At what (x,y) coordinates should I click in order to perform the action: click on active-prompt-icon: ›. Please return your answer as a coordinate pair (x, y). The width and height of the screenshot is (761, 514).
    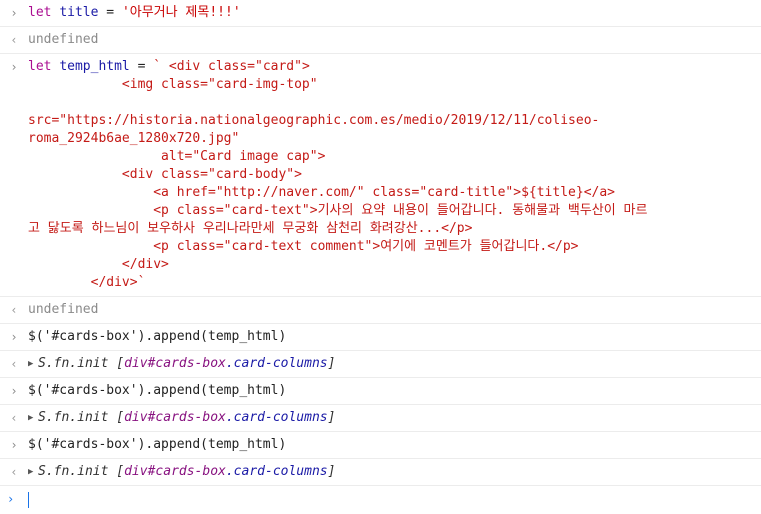
    Looking at the image, I should click on (11, 499).